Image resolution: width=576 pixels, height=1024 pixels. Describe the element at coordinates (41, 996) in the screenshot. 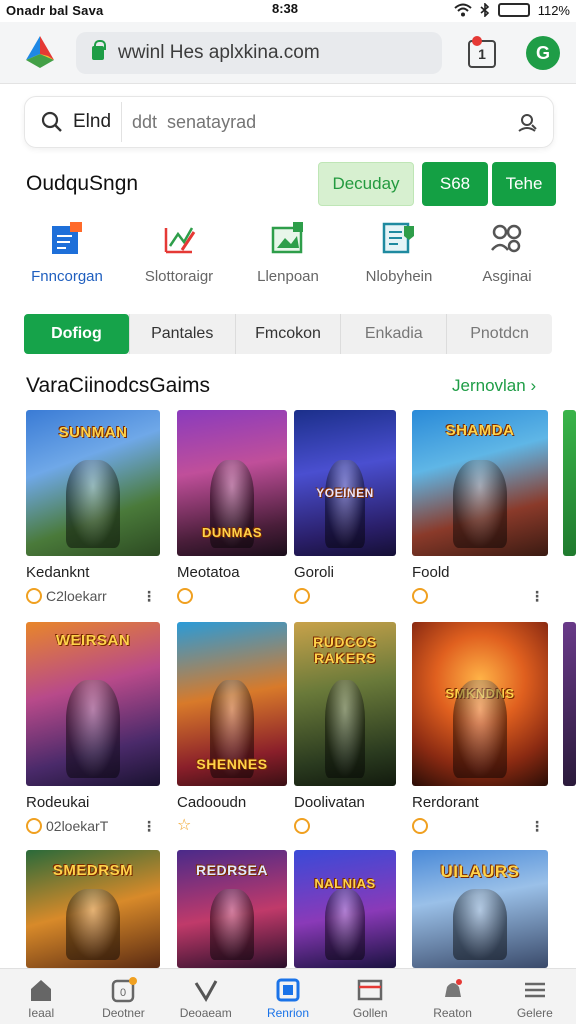

I see `nav-item: Ieaal` at that location.